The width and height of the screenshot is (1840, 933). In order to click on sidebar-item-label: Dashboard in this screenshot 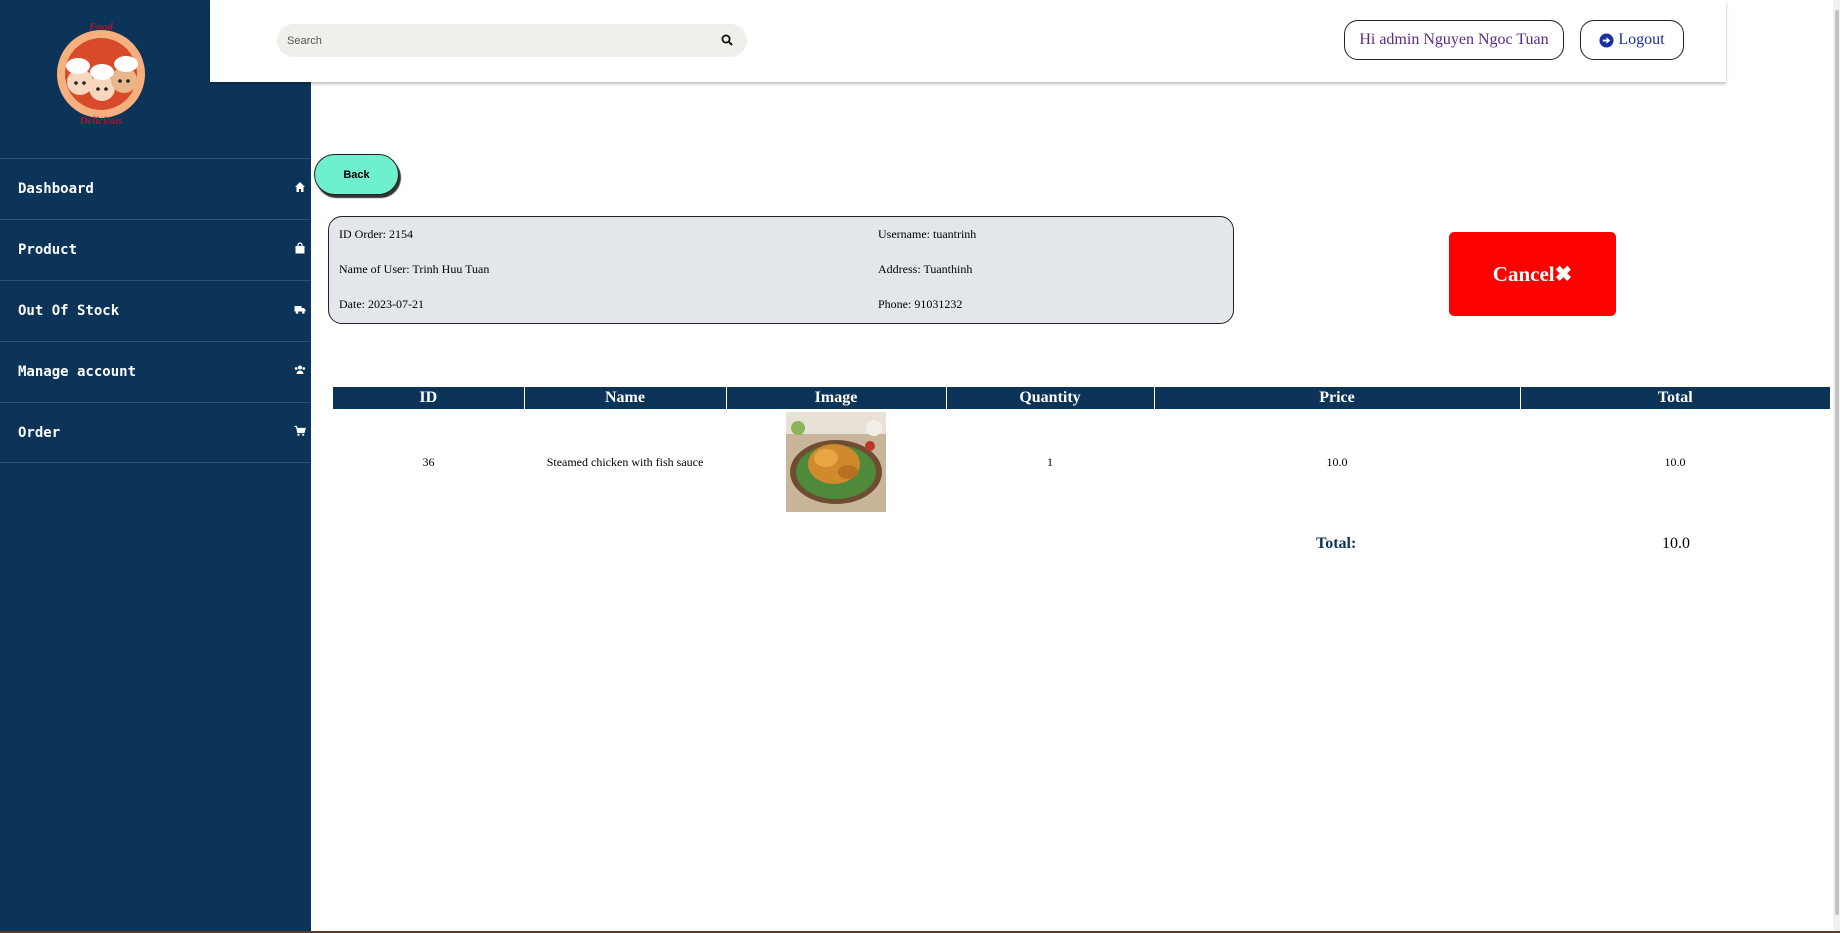, I will do `click(56, 189)`.